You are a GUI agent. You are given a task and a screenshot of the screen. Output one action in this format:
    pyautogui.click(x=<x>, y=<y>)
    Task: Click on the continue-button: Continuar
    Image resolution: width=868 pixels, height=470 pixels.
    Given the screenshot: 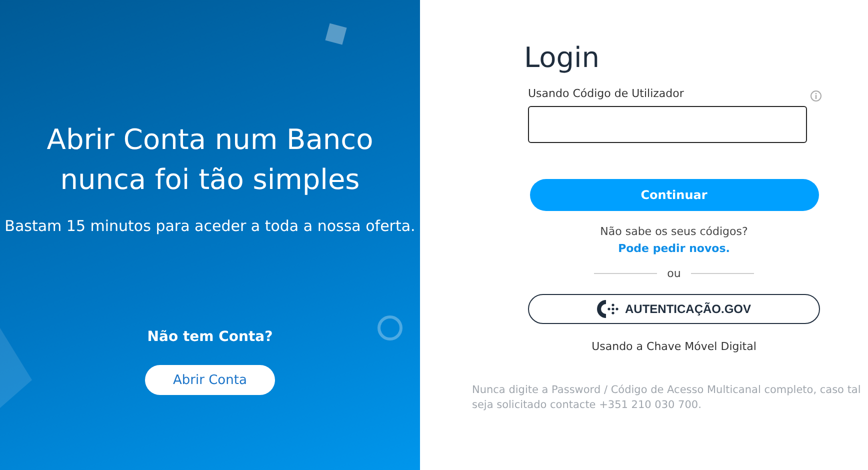 What is the action you would take?
    pyautogui.click(x=674, y=195)
    